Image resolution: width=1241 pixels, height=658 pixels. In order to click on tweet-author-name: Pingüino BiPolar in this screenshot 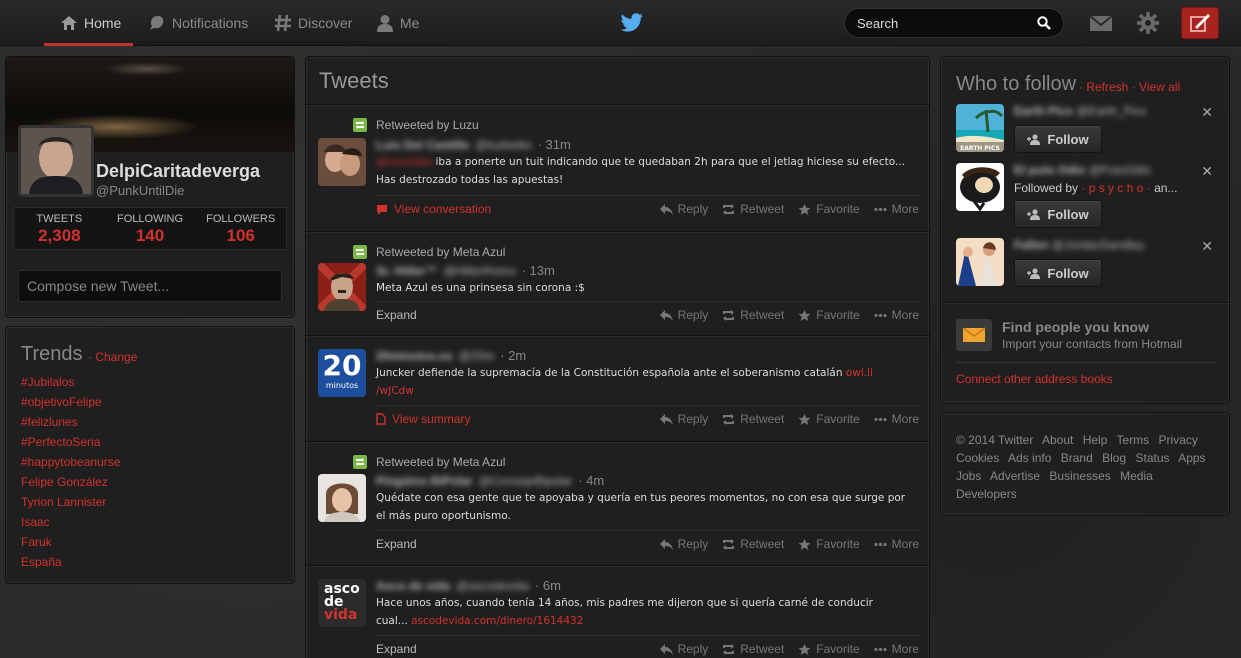, I will do `click(424, 481)`.